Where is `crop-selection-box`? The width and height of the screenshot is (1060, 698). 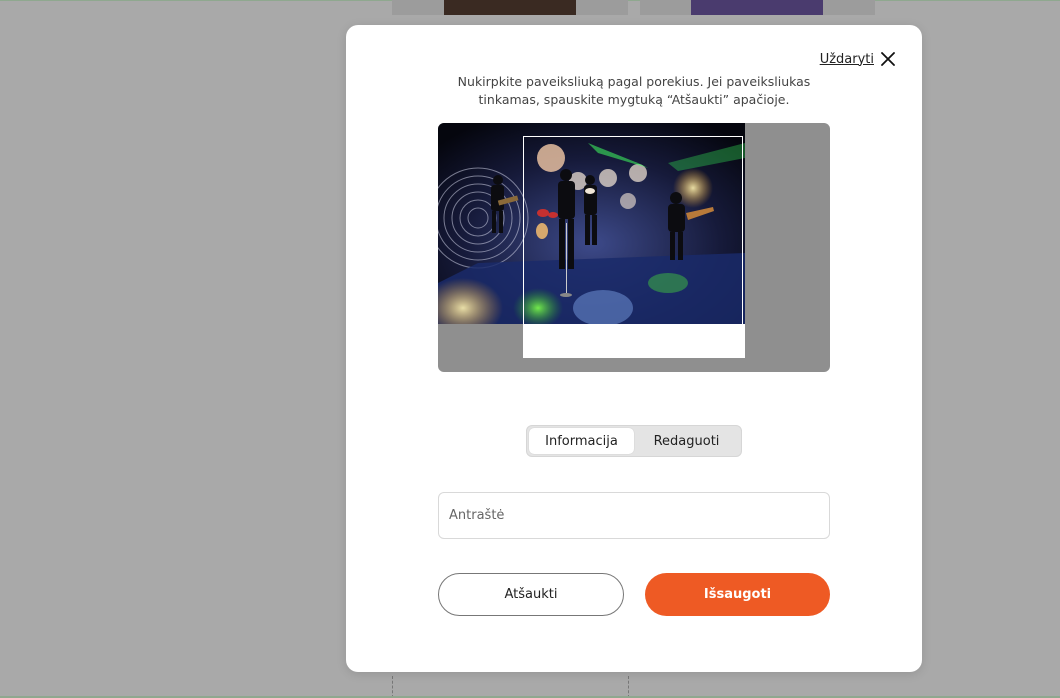
crop-selection-box is located at coordinates (633, 246).